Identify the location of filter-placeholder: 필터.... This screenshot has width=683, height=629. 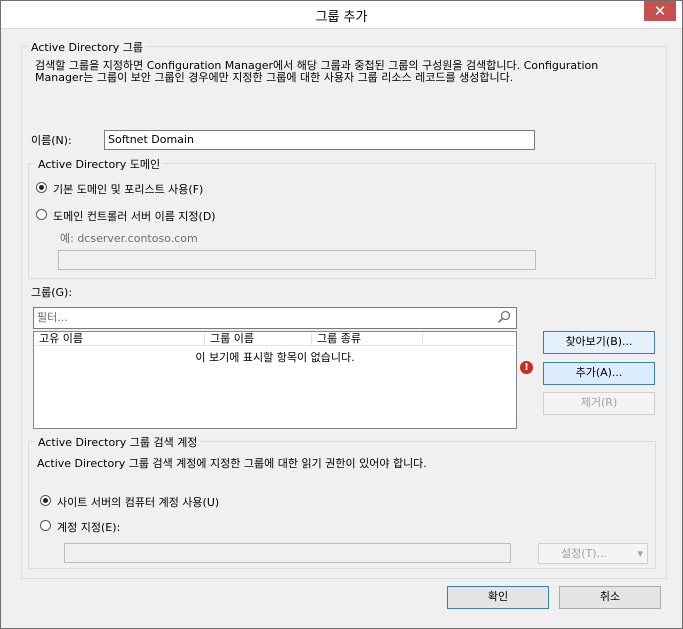
(52, 317).